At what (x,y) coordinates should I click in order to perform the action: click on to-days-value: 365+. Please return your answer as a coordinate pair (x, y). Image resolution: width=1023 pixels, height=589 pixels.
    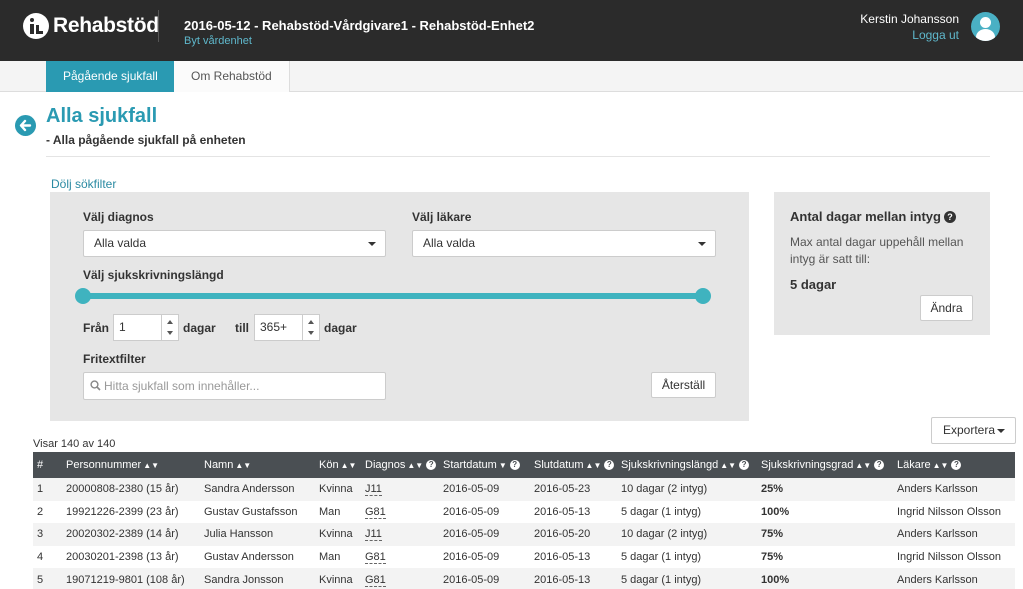
    Looking at the image, I should click on (274, 327).